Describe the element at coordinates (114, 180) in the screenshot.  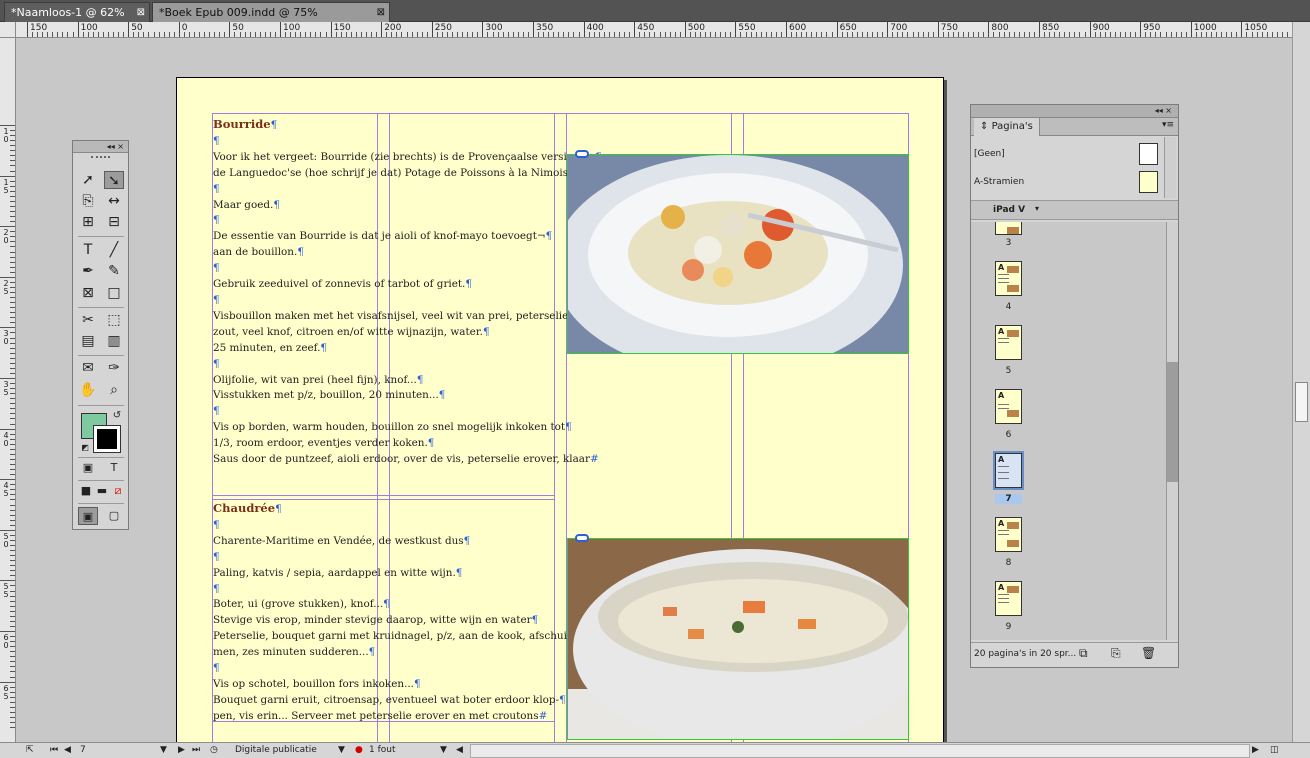
I see `direct-selection-tool-icon: ➘` at that location.